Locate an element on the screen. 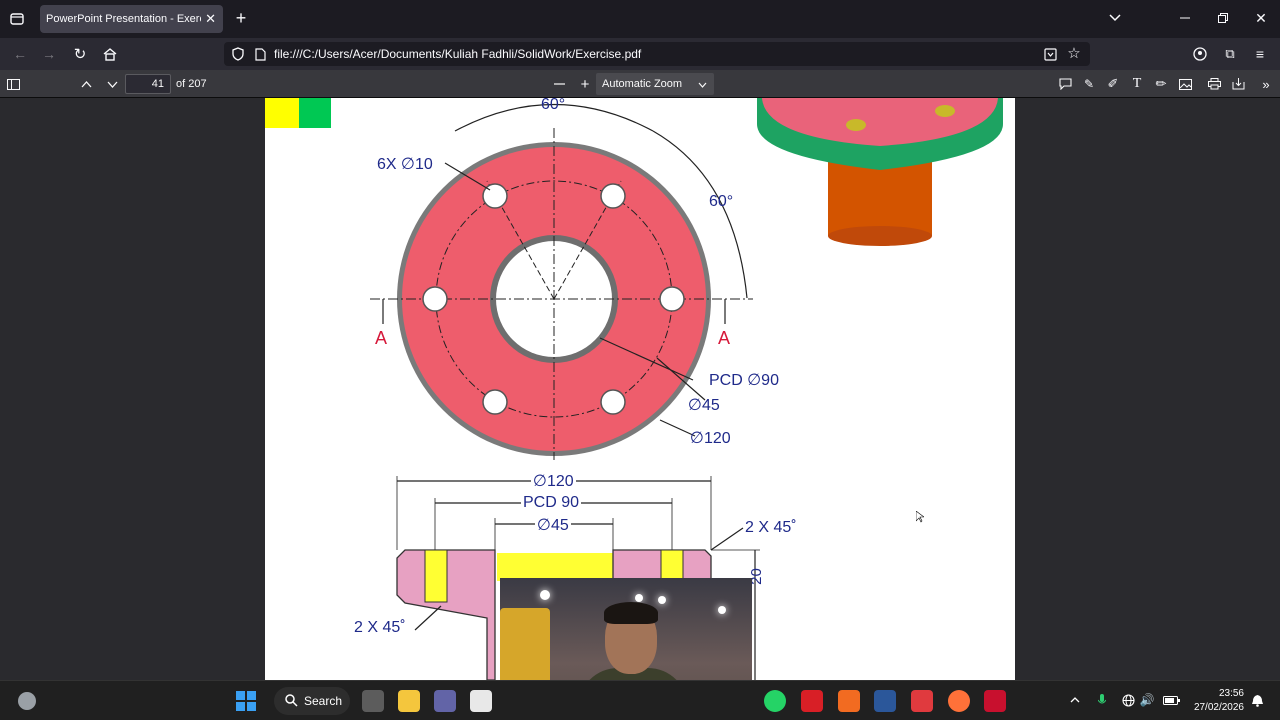  file-explorer-icon is located at coordinates (409, 701).